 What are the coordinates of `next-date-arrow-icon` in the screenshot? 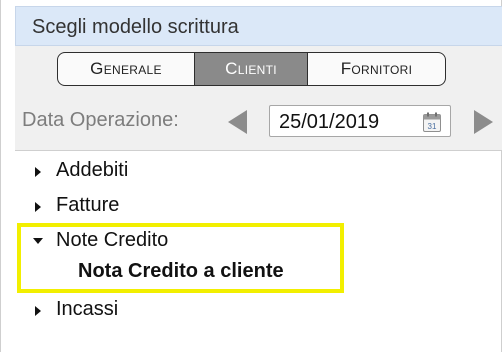 It's located at (483, 122).